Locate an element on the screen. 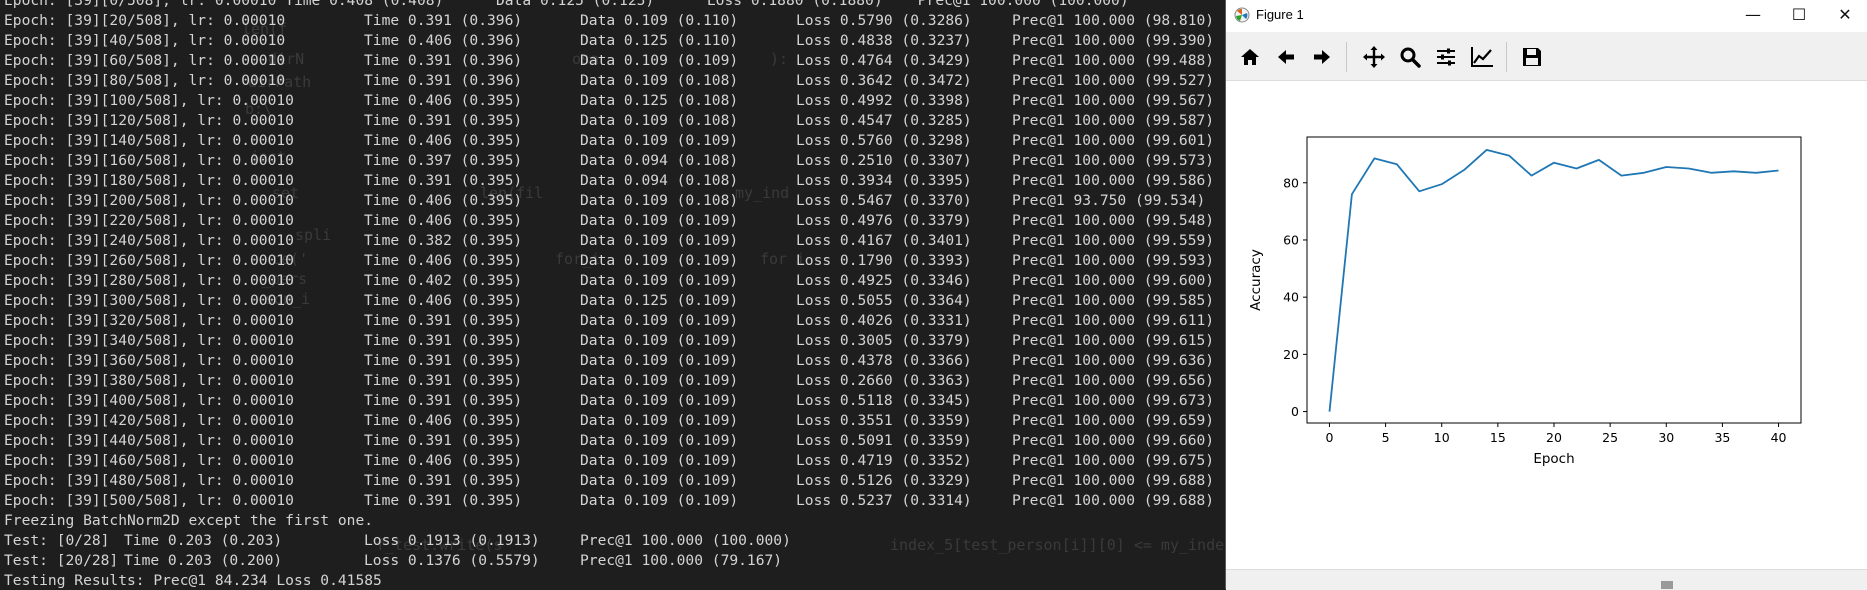 The image size is (1867, 590). title-bar: Figure 1 — ☐ ✕ is located at coordinates (1546, 16).